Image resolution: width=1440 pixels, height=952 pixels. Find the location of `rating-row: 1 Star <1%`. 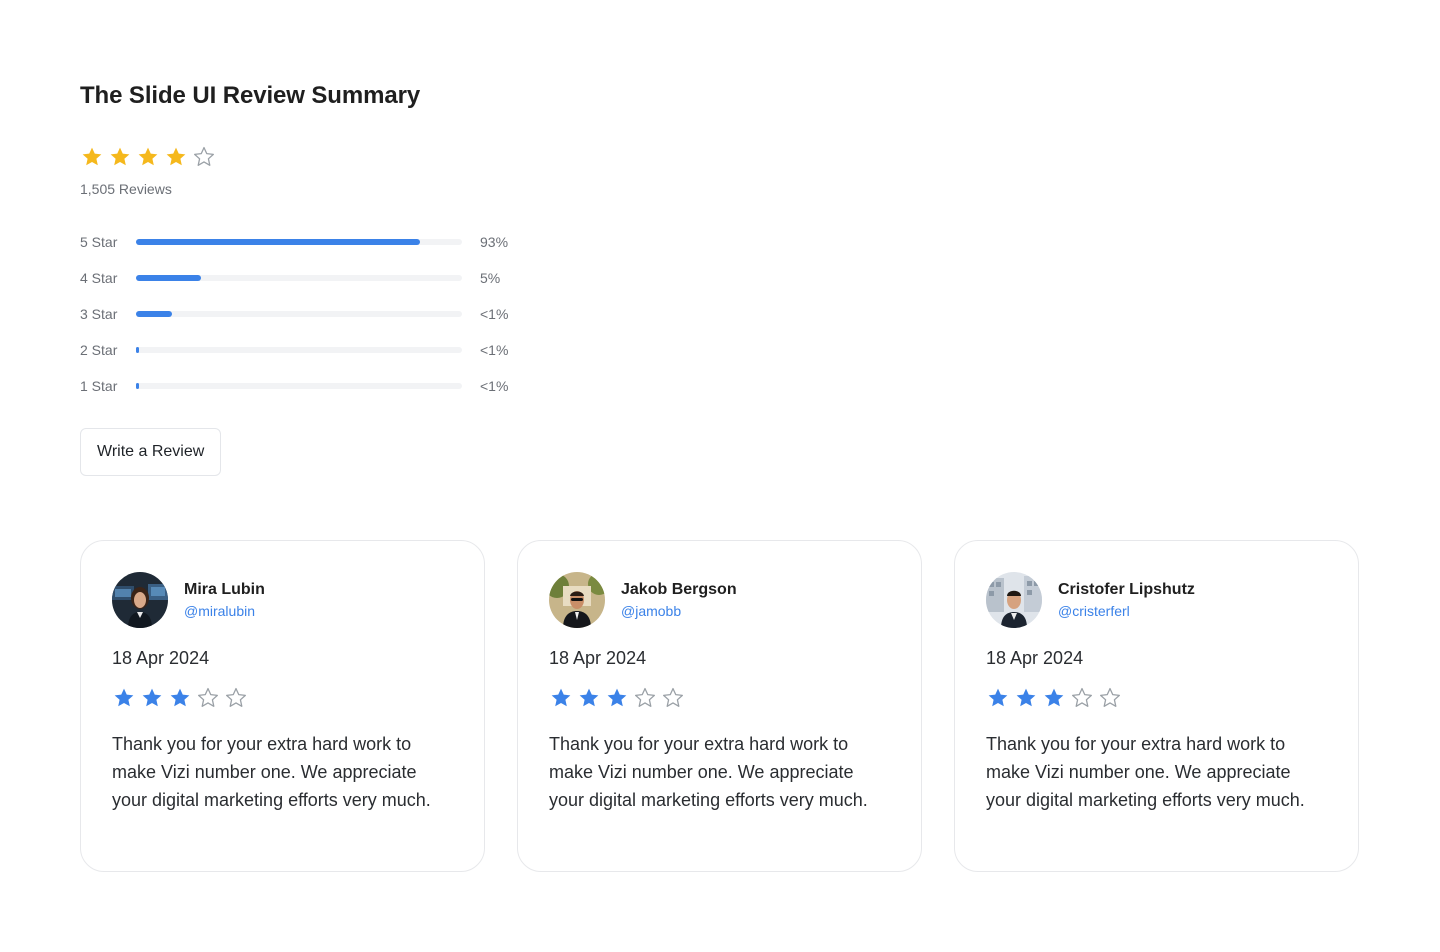

rating-row: 1 Star <1% is located at coordinates (300, 386).